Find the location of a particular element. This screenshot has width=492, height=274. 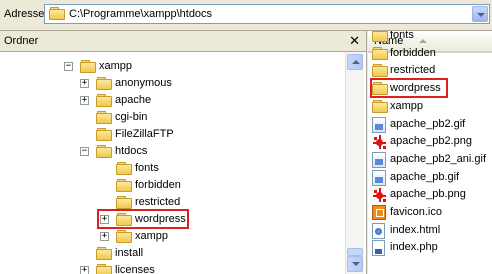

file-list-item: apache_pb2.gif is located at coordinates (430, 125).